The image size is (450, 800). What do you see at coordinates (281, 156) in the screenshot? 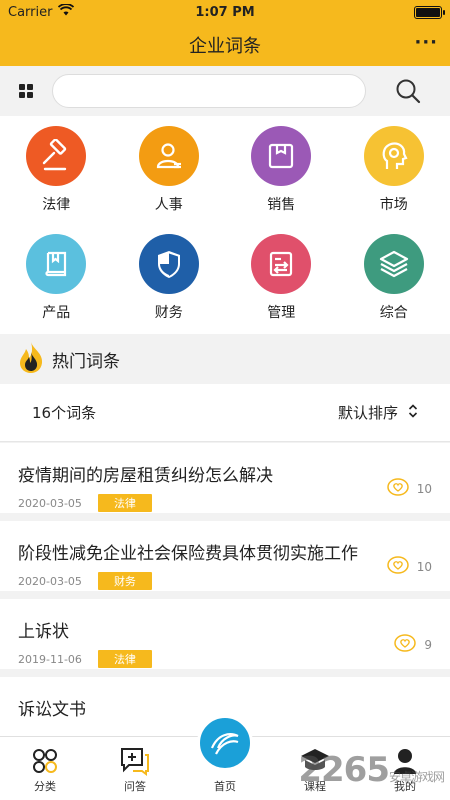
I see `box-icon` at bounding box center [281, 156].